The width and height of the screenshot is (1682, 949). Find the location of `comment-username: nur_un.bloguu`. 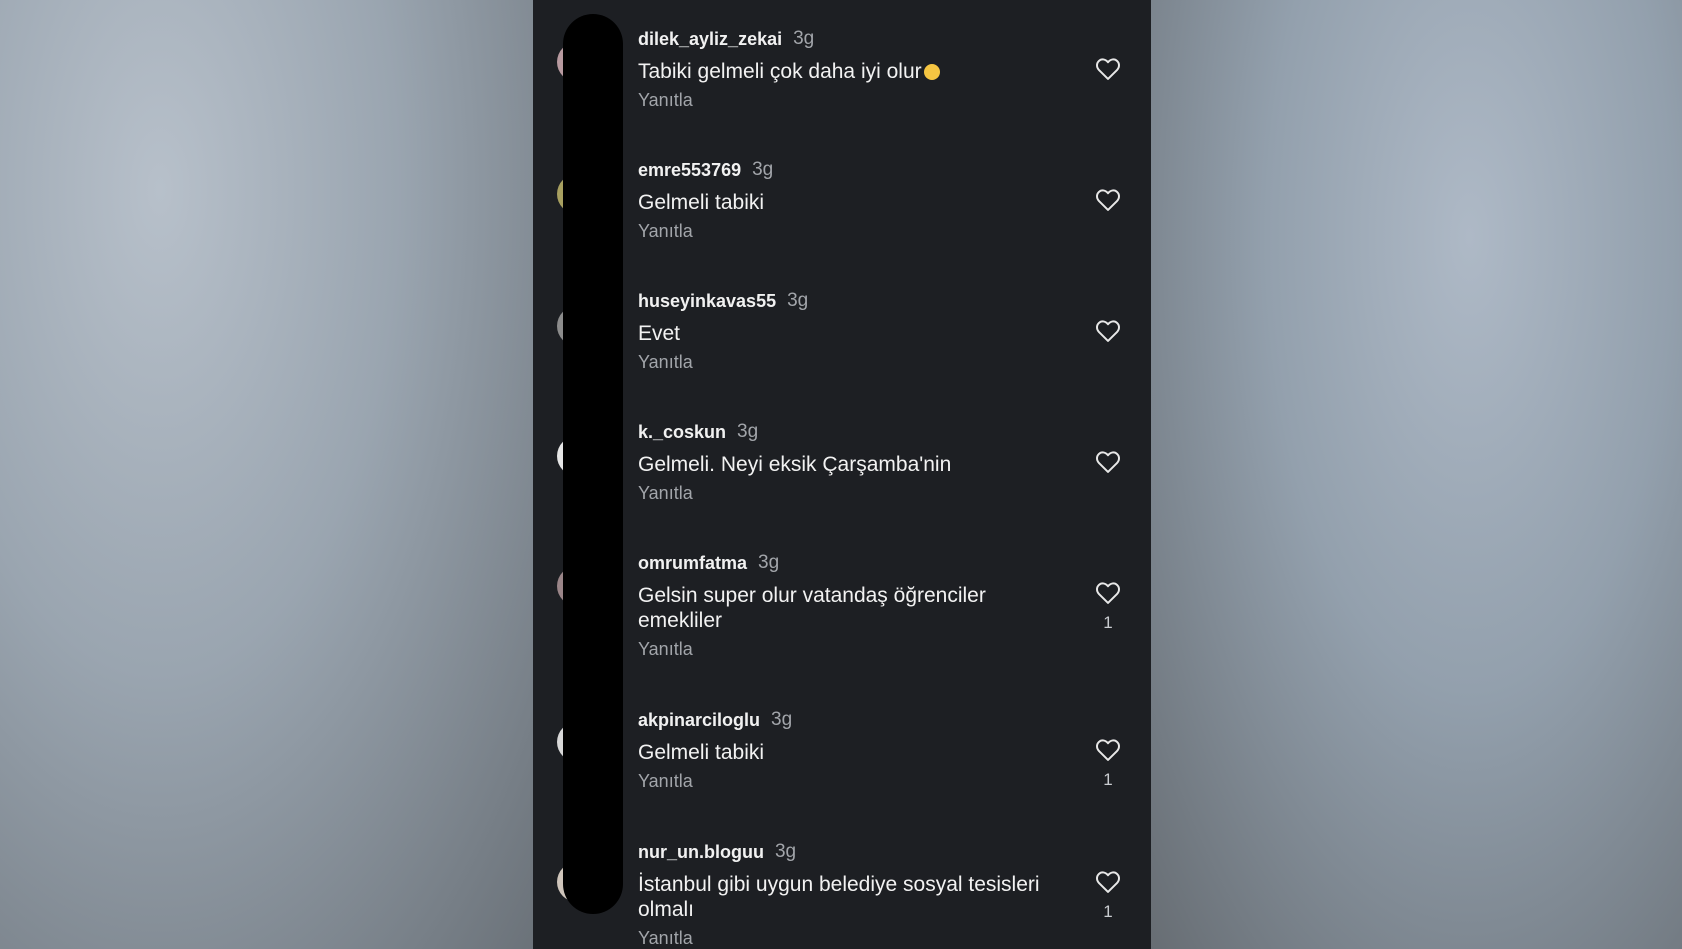

comment-username: nur_un.bloguu is located at coordinates (701, 852).